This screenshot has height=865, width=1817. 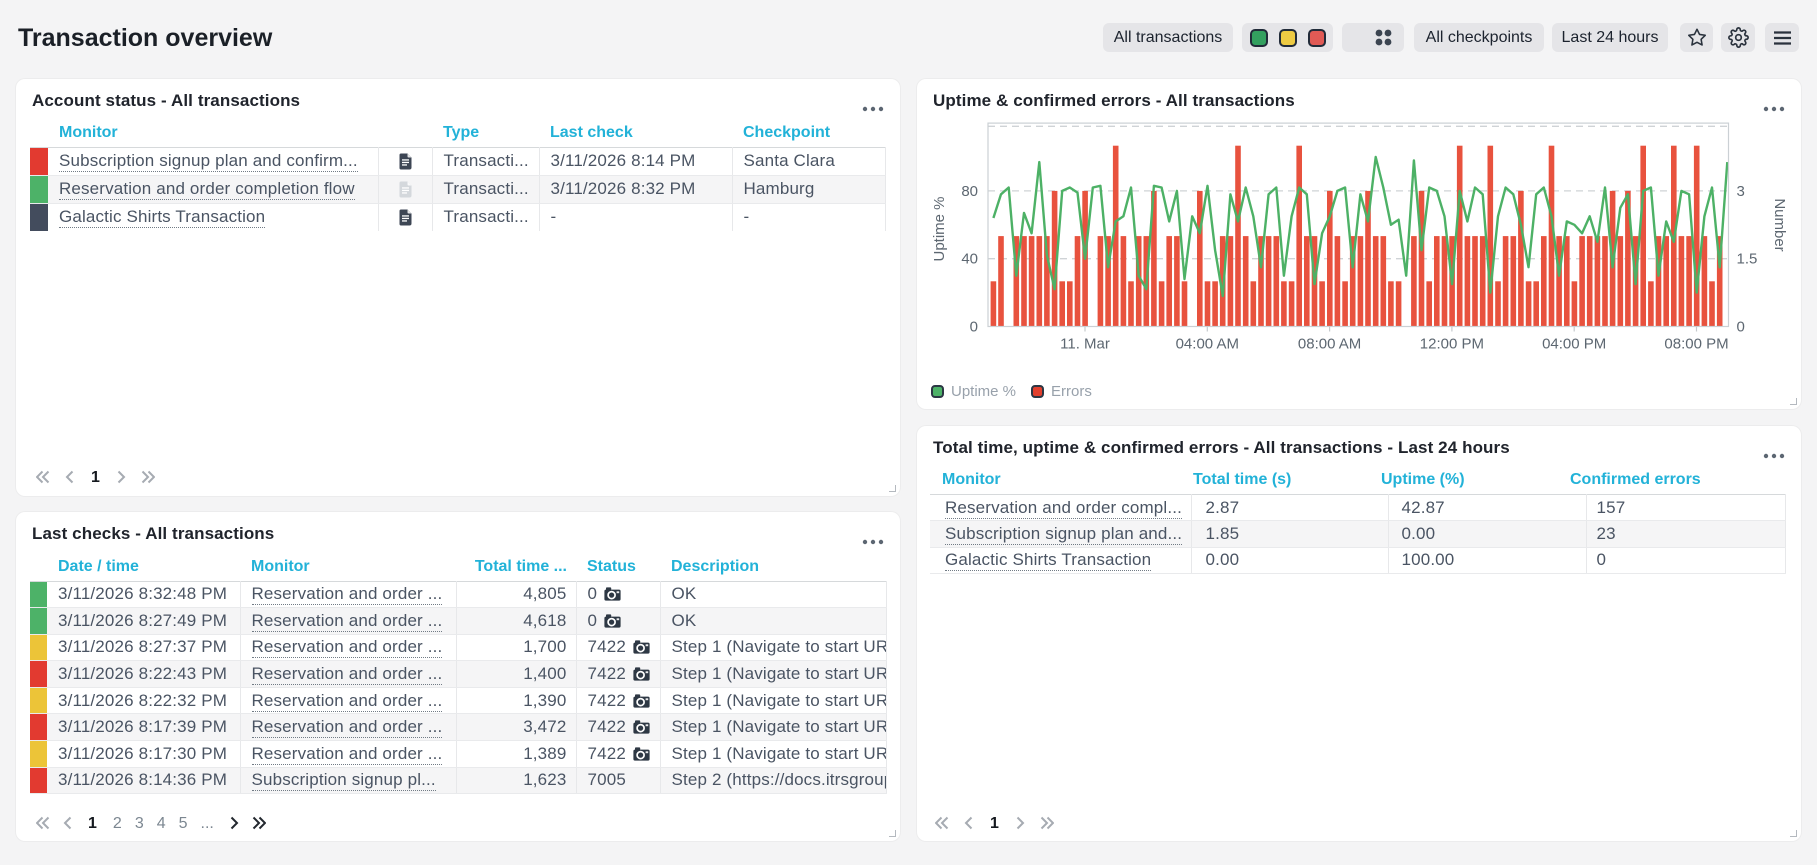 I want to click on svg-text: 12:00 PM, so click(x=1452, y=344).